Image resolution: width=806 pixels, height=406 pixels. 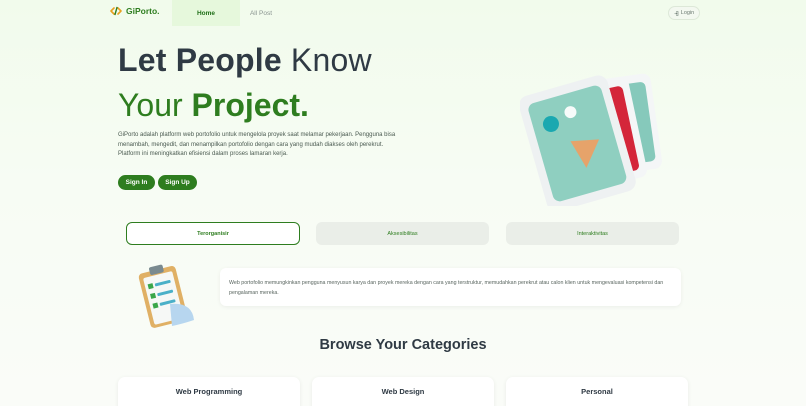 I want to click on nav-tab-all-post: All Post, so click(x=261, y=13).